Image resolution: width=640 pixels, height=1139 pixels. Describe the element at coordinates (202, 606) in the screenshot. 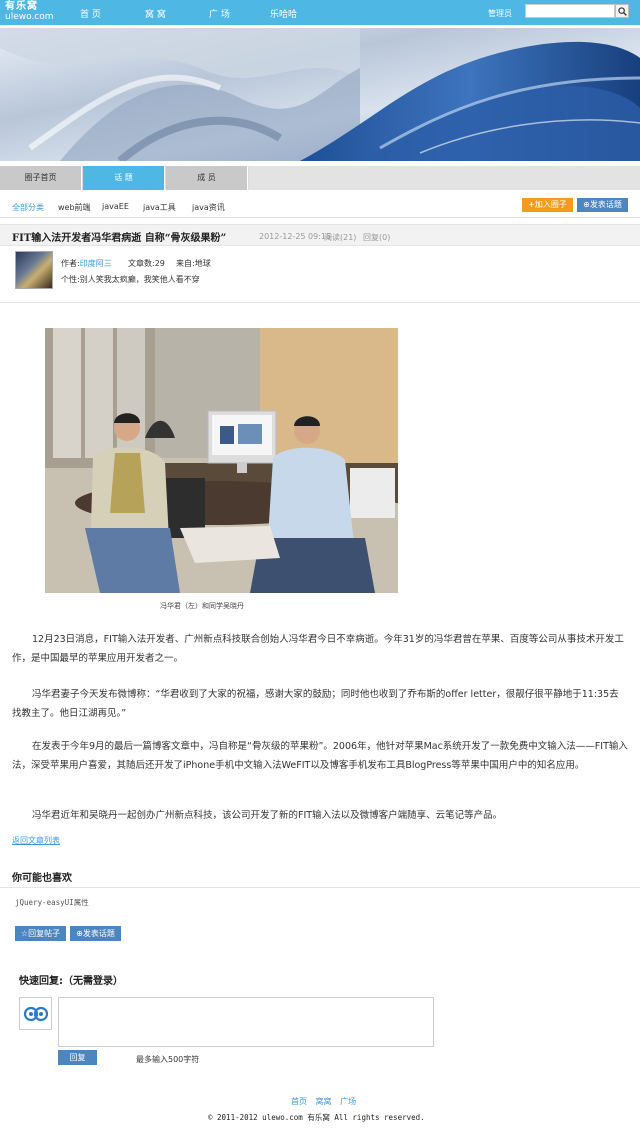

I see `photo-caption: 冯华君（左）和同学吴晓丹` at that location.